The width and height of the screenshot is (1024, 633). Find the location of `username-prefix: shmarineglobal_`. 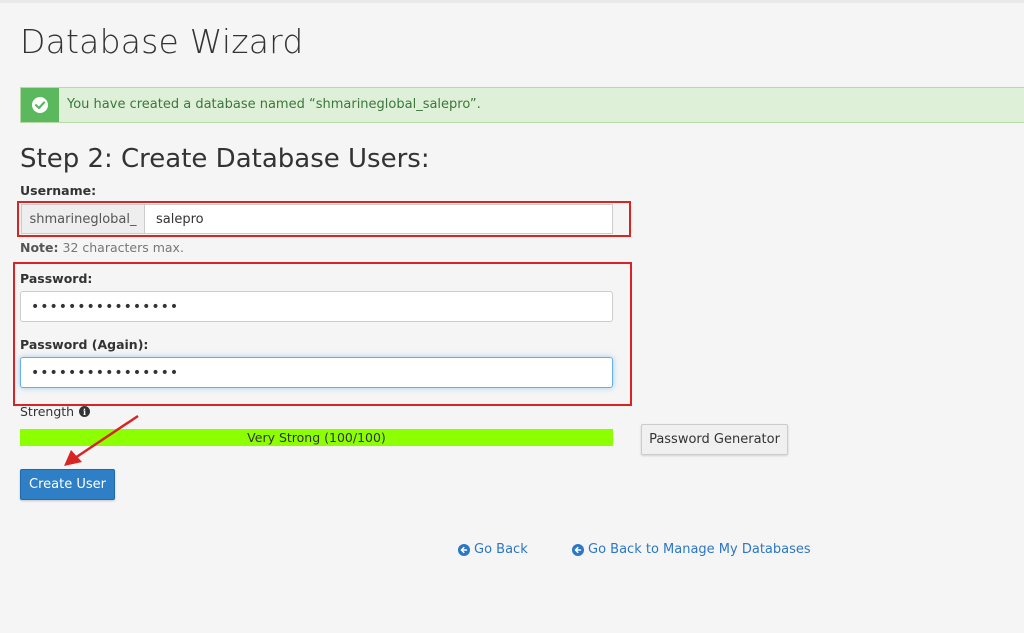

username-prefix: shmarineglobal_ is located at coordinates (83, 219).